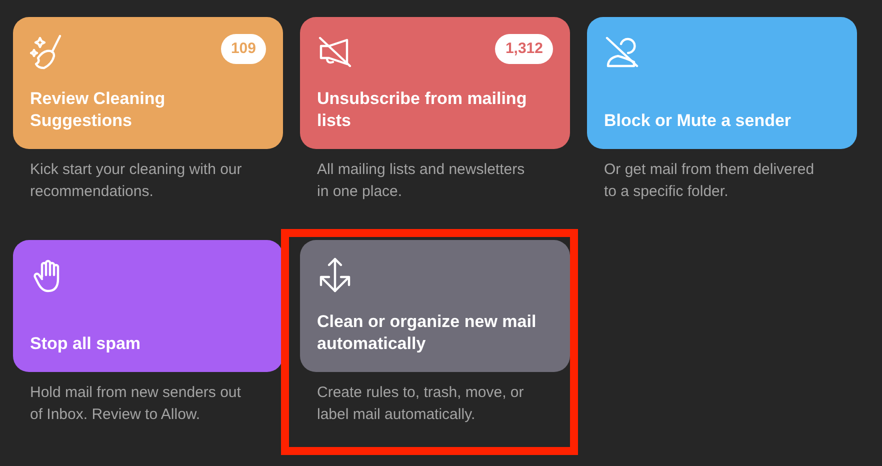 The width and height of the screenshot is (882, 466). I want to click on card-description: Create rules to, trash, move, or label mail automatically., so click(420, 404).